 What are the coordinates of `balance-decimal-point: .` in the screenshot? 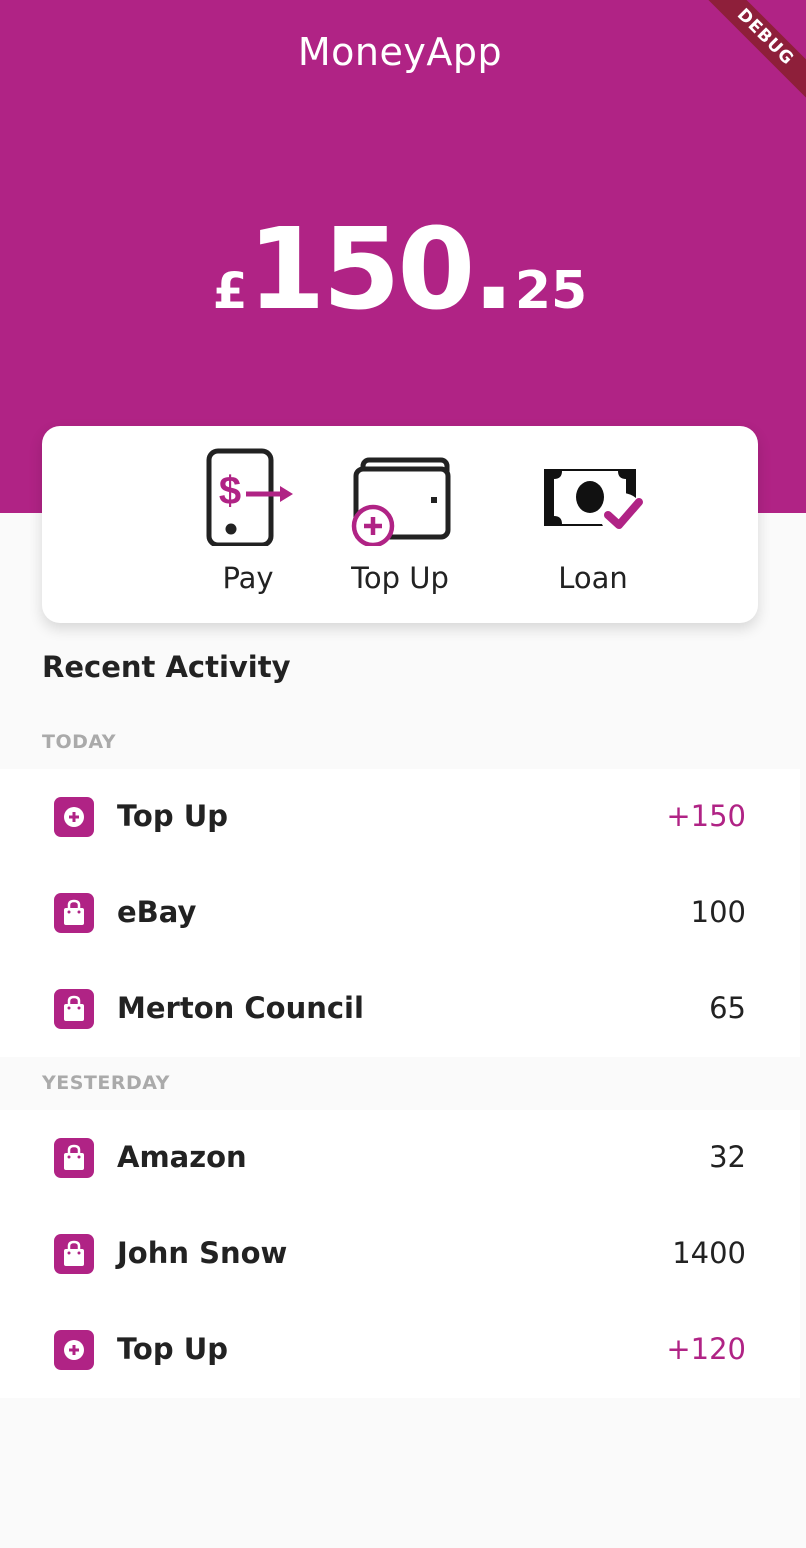 It's located at (493, 270).